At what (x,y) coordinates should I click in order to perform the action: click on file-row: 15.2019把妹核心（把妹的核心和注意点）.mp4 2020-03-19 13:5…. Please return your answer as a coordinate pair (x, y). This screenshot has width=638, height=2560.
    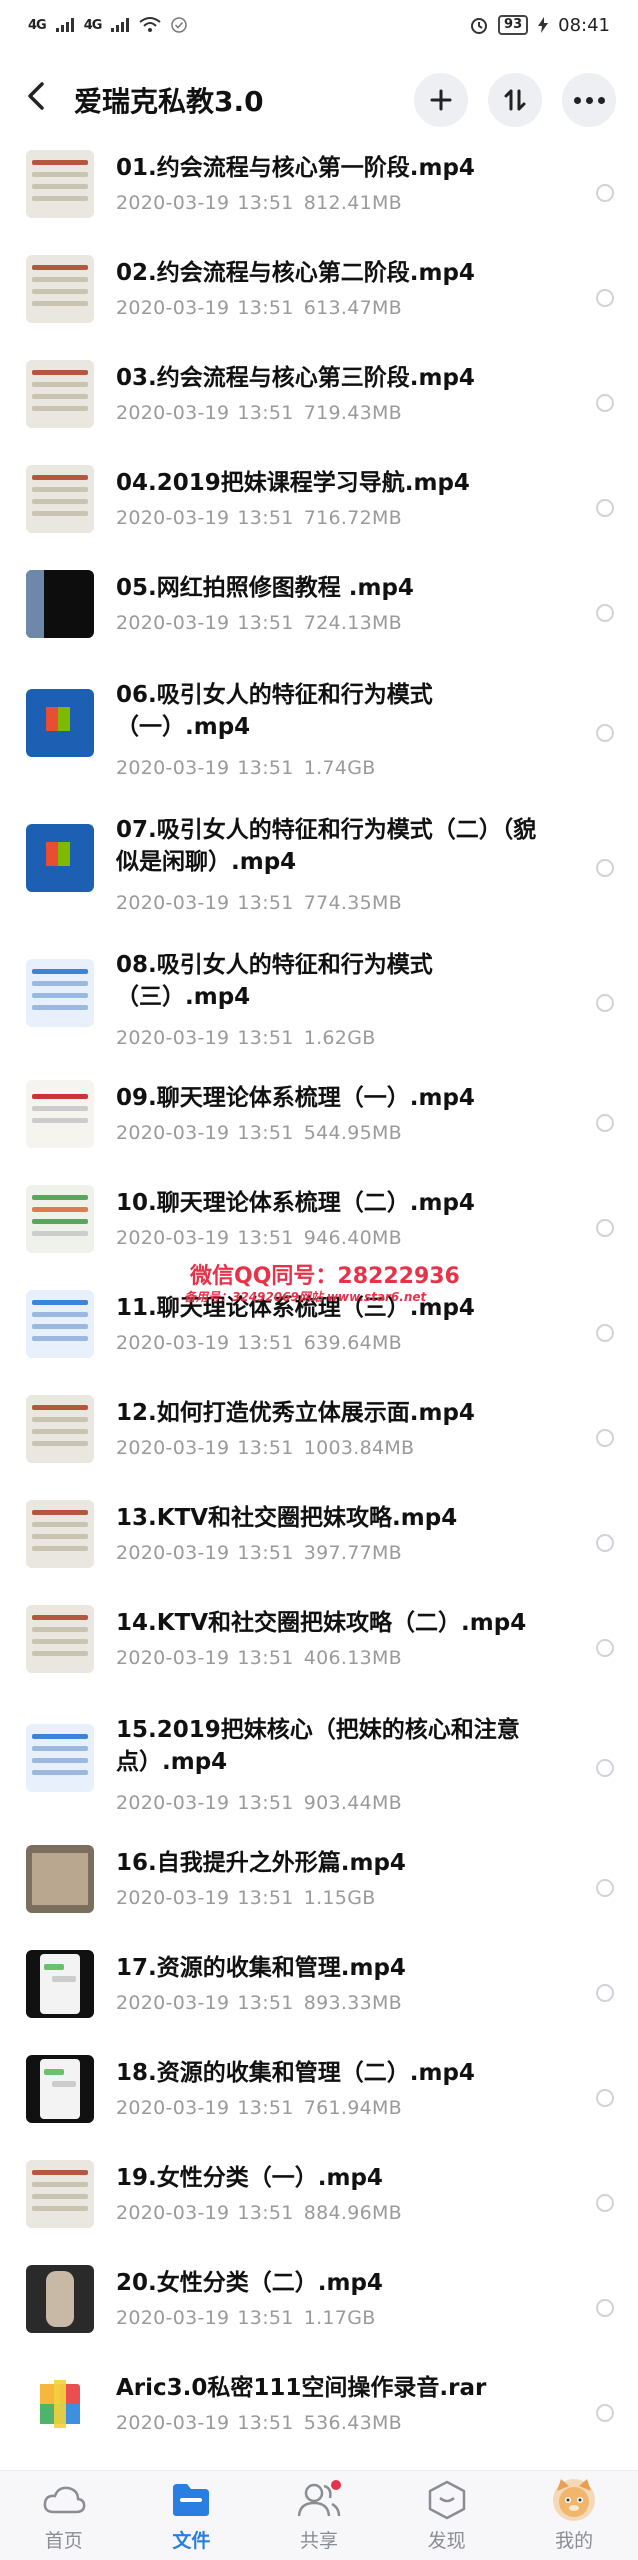
    Looking at the image, I should click on (319, 1767).